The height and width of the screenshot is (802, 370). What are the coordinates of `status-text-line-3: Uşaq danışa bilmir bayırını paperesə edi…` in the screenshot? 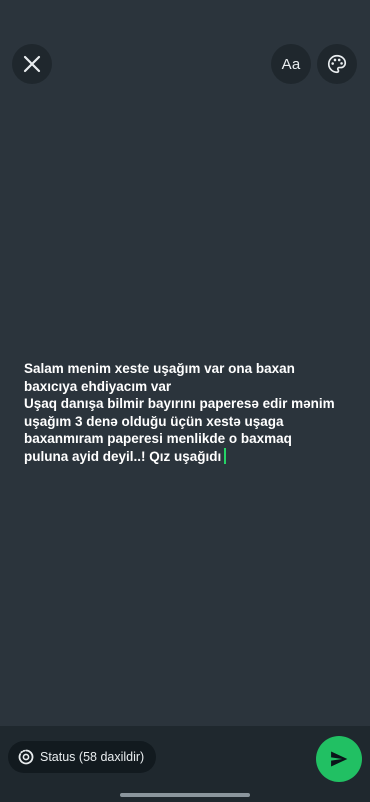 It's located at (179, 404).